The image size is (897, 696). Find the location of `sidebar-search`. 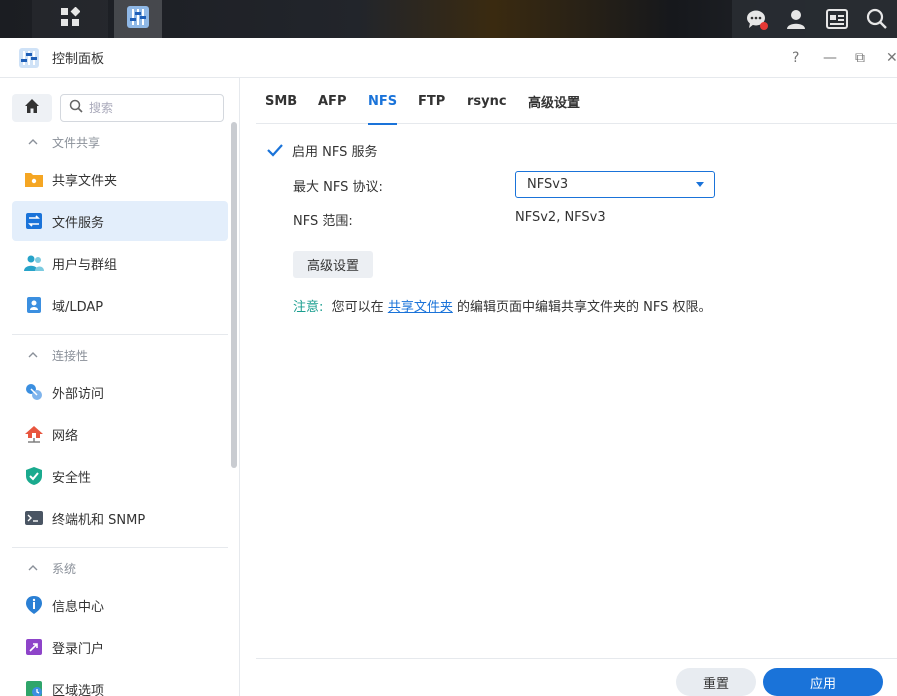

sidebar-search is located at coordinates (142, 108).